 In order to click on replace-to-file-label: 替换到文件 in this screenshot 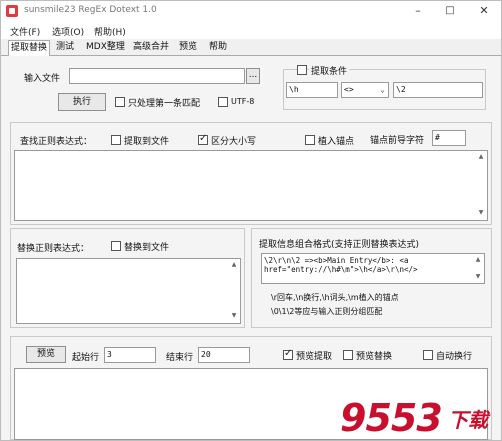, I will do `click(147, 248)`.